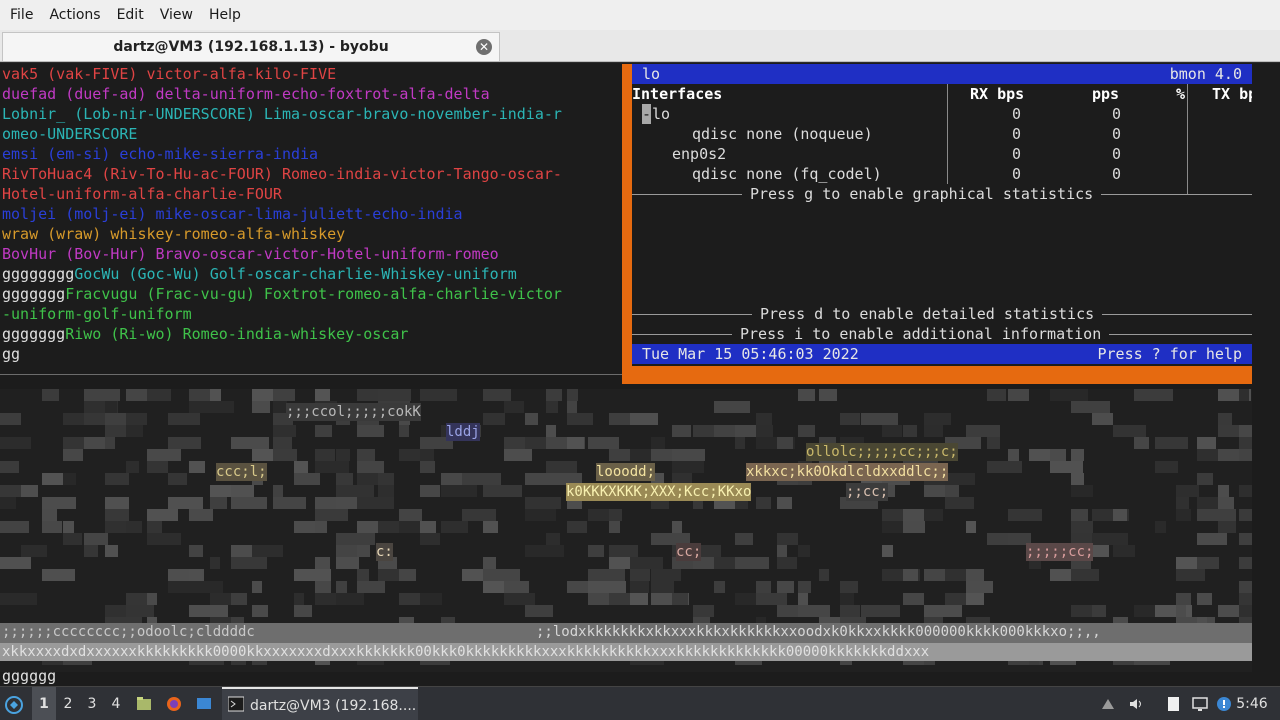 This screenshot has height=720, width=1280. Describe the element at coordinates (1252, 703) in the screenshot. I see `clock: 5:46` at that location.